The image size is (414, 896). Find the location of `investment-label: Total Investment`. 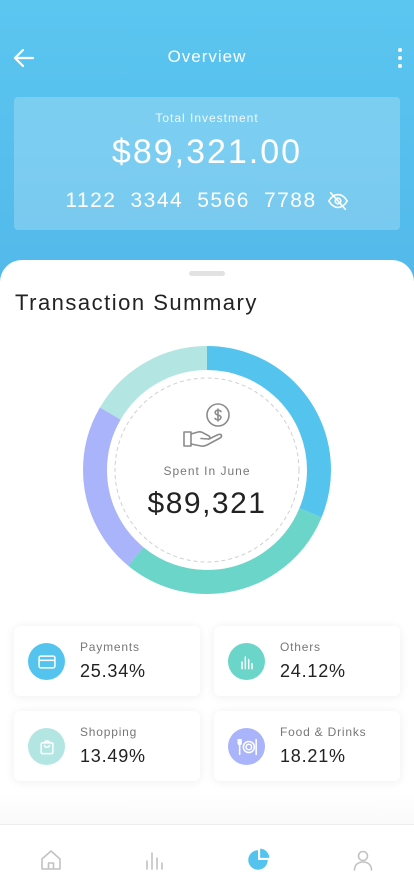

investment-label: Total Investment is located at coordinates (207, 118).